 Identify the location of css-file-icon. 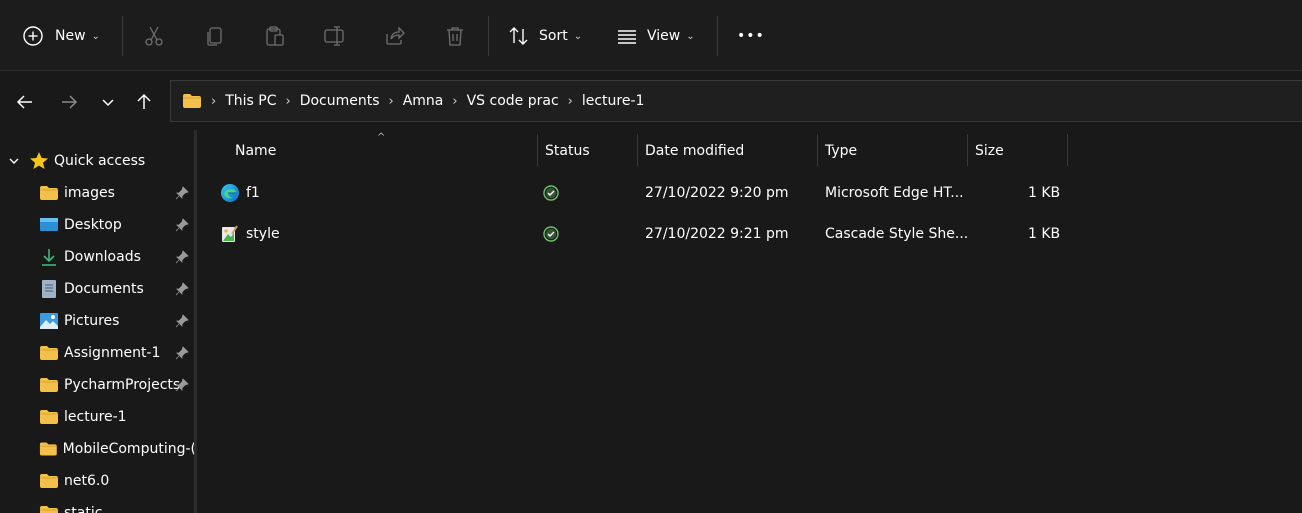
(230, 233).